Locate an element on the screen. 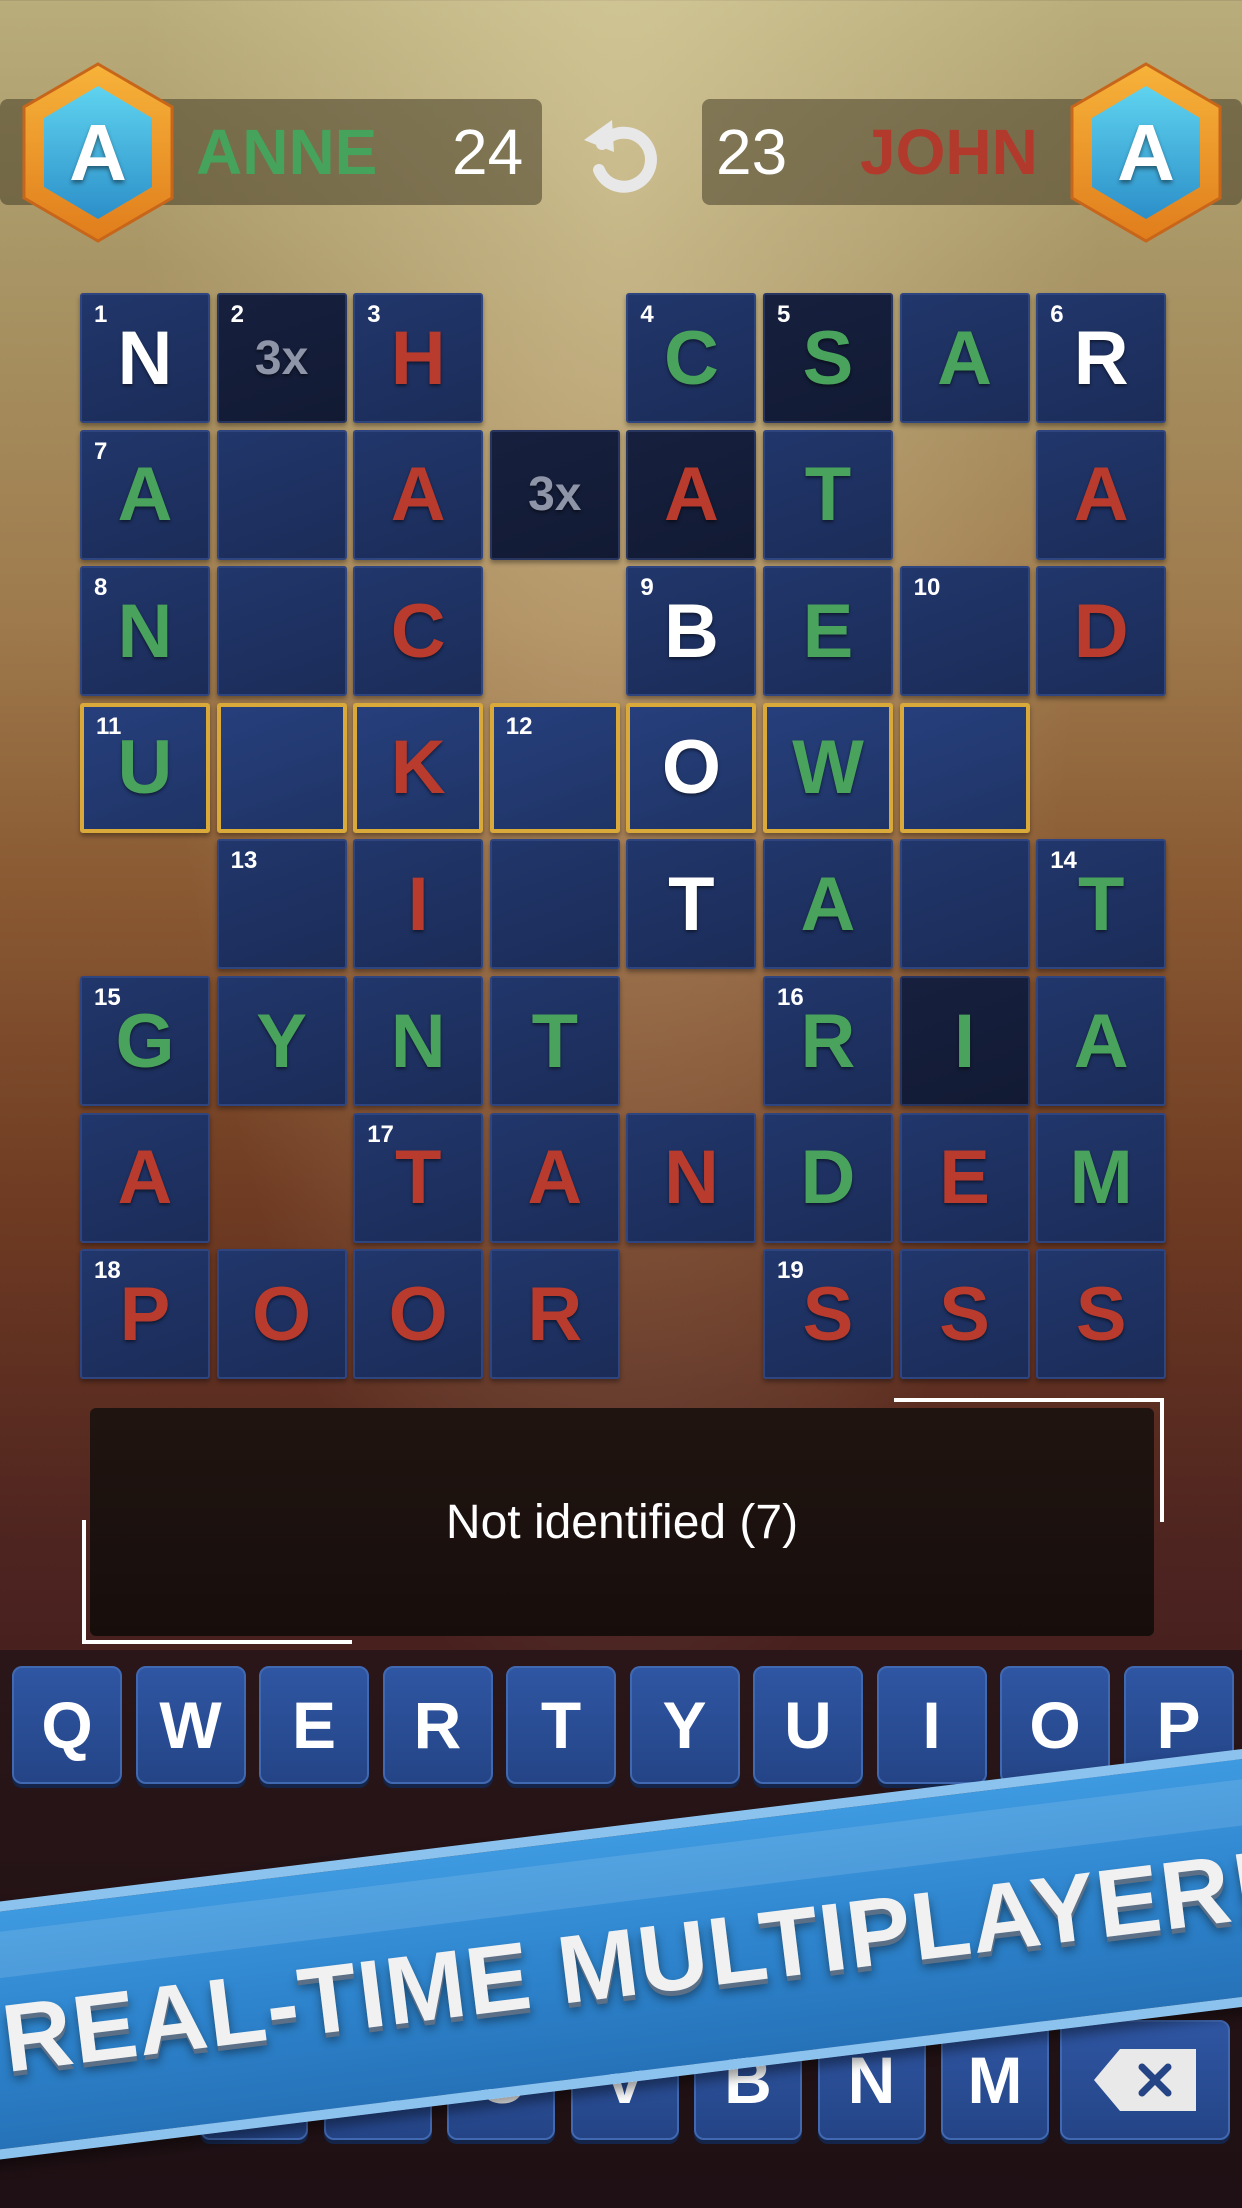  grid-cell-r6-c6: E is located at coordinates (964, 1177).